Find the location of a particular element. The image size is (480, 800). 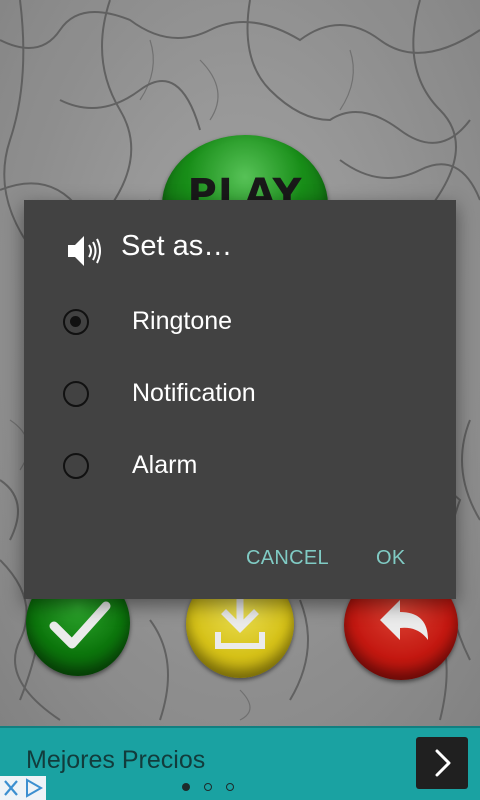

ad-text: Mejores Precios is located at coordinates (115, 760).